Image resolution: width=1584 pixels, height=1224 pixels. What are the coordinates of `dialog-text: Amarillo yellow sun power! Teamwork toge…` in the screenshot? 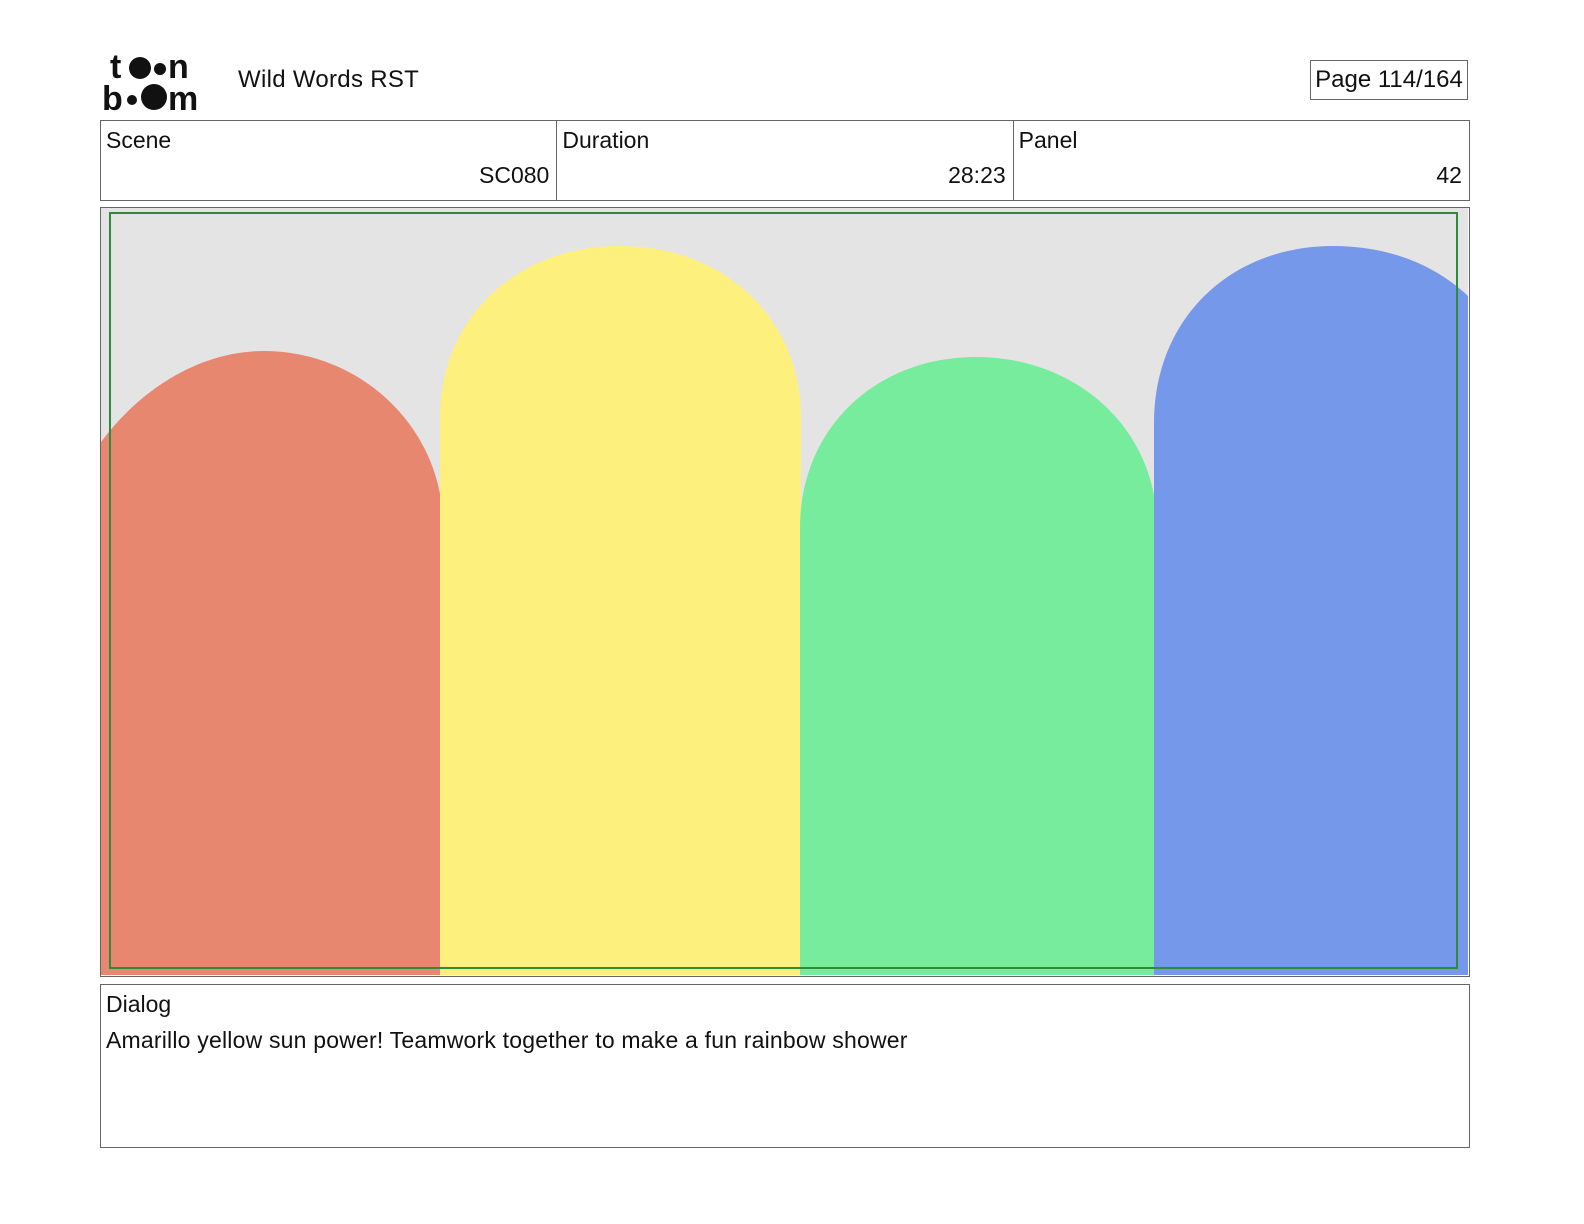 It's located at (507, 1040).